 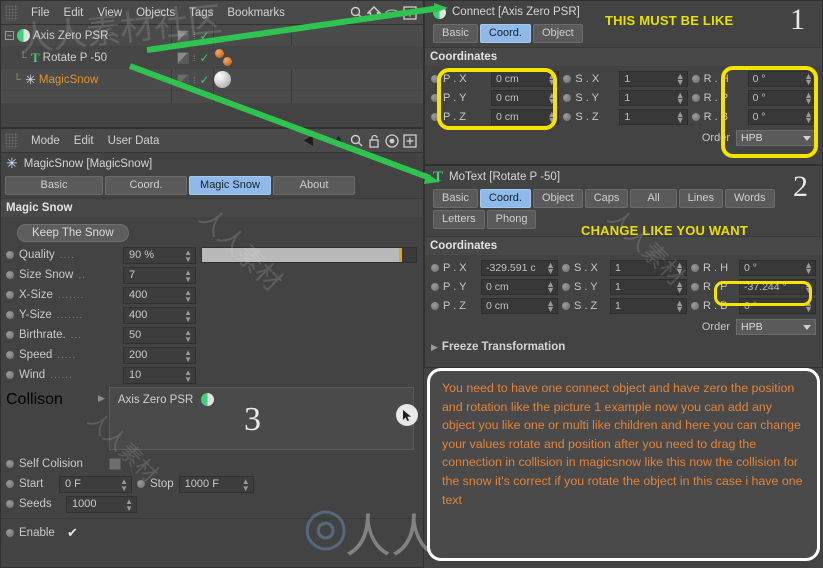 I want to click on menu-view: View, so click(x=109, y=13).